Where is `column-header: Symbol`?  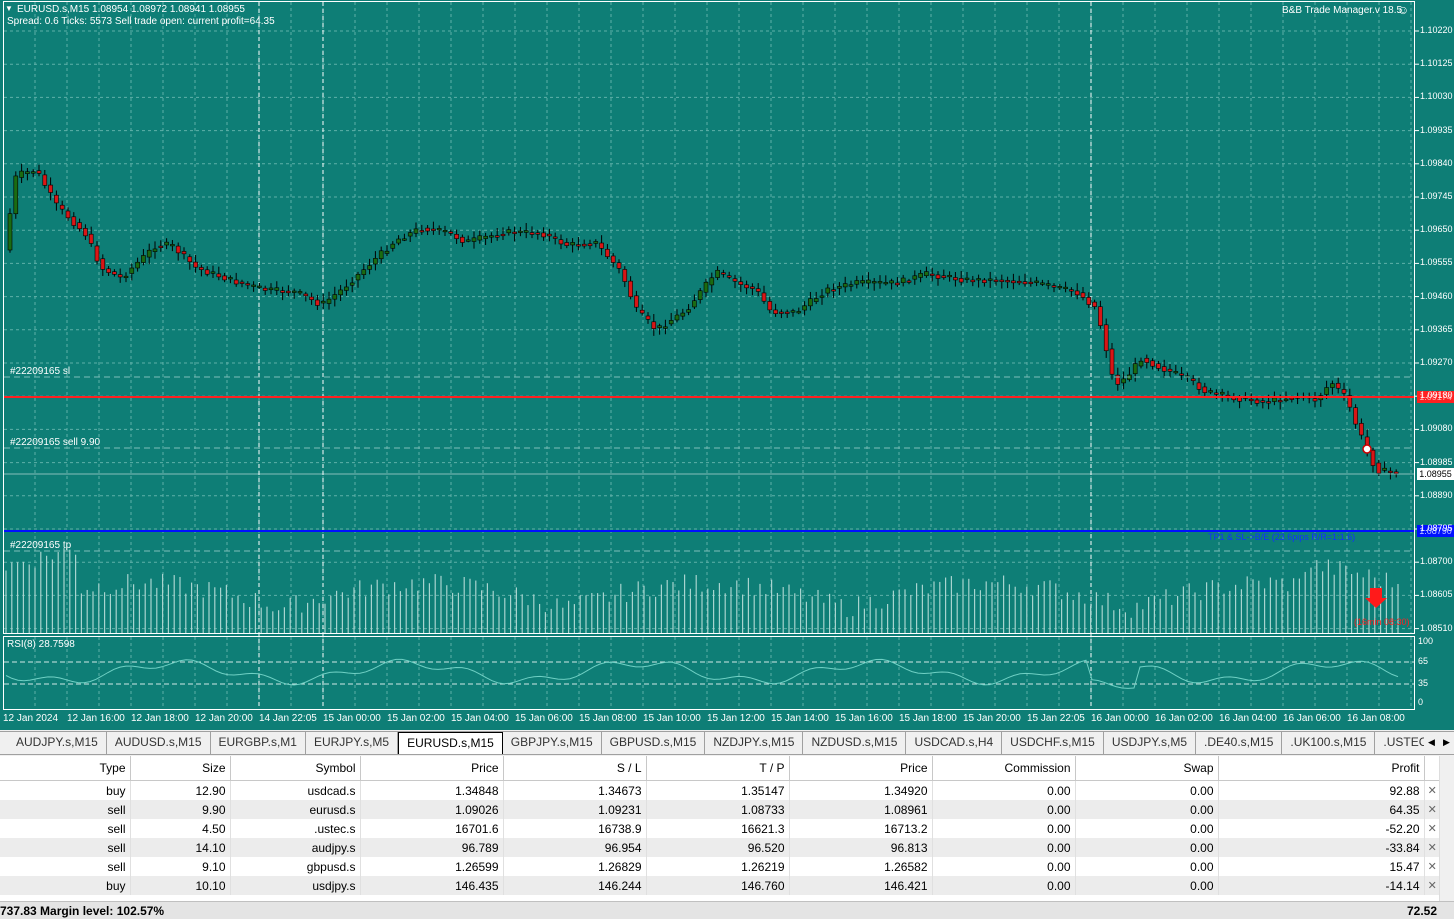 column-header: Symbol is located at coordinates (295, 768).